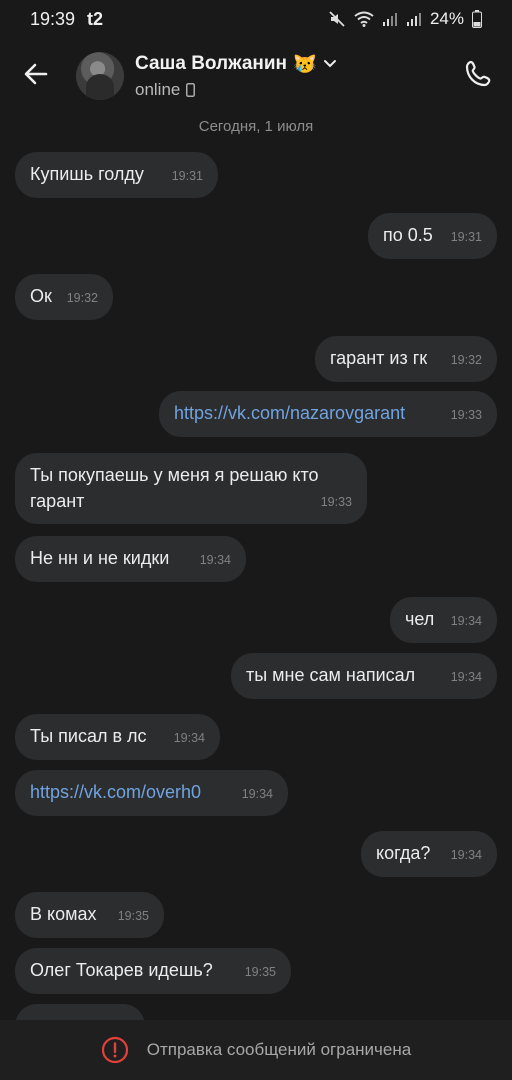 Image resolution: width=512 pixels, height=1080 pixels. Describe the element at coordinates (100, 76) in the screenshot. I see `avatar` at that location.